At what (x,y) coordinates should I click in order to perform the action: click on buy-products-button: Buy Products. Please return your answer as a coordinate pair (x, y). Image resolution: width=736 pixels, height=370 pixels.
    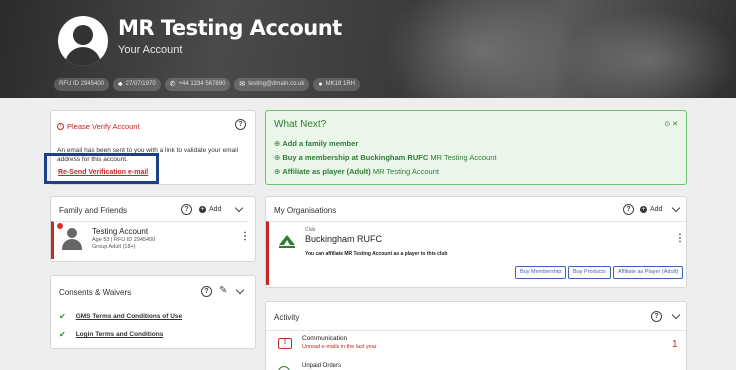
    Looking at the image, I should click on (589, 272).